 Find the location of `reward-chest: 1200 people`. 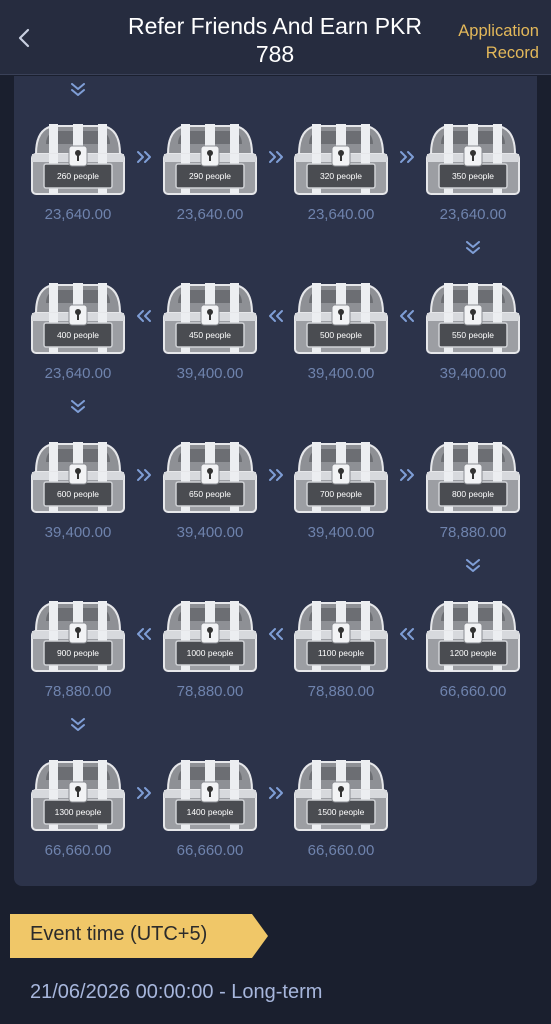

reward-chest: 1200 people is located at coordinates (473, 637).